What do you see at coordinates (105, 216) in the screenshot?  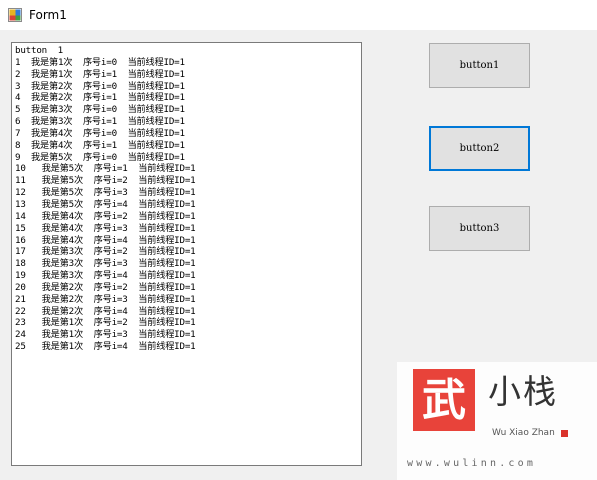 I see `output-line: 14 我是第4次 序号i=2 当前线程ID=1` at bounding box center [105, 216].